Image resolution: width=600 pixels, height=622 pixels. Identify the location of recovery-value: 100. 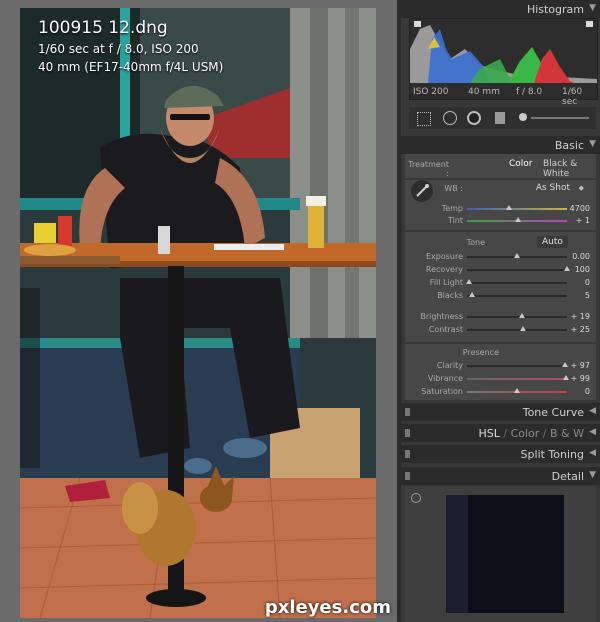
(575, 269).